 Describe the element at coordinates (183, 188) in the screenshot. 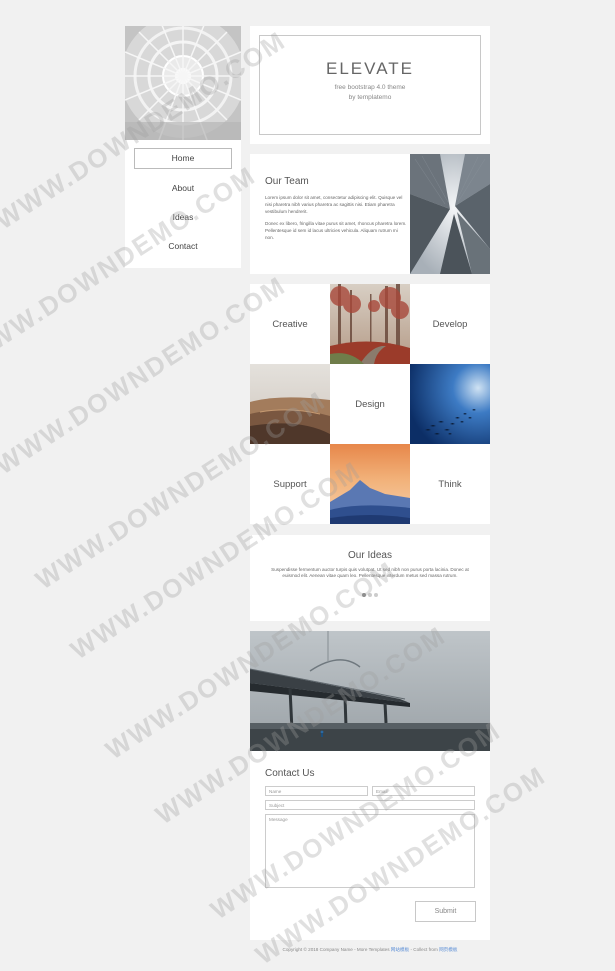

I see `nav-item-about: About` at that location.